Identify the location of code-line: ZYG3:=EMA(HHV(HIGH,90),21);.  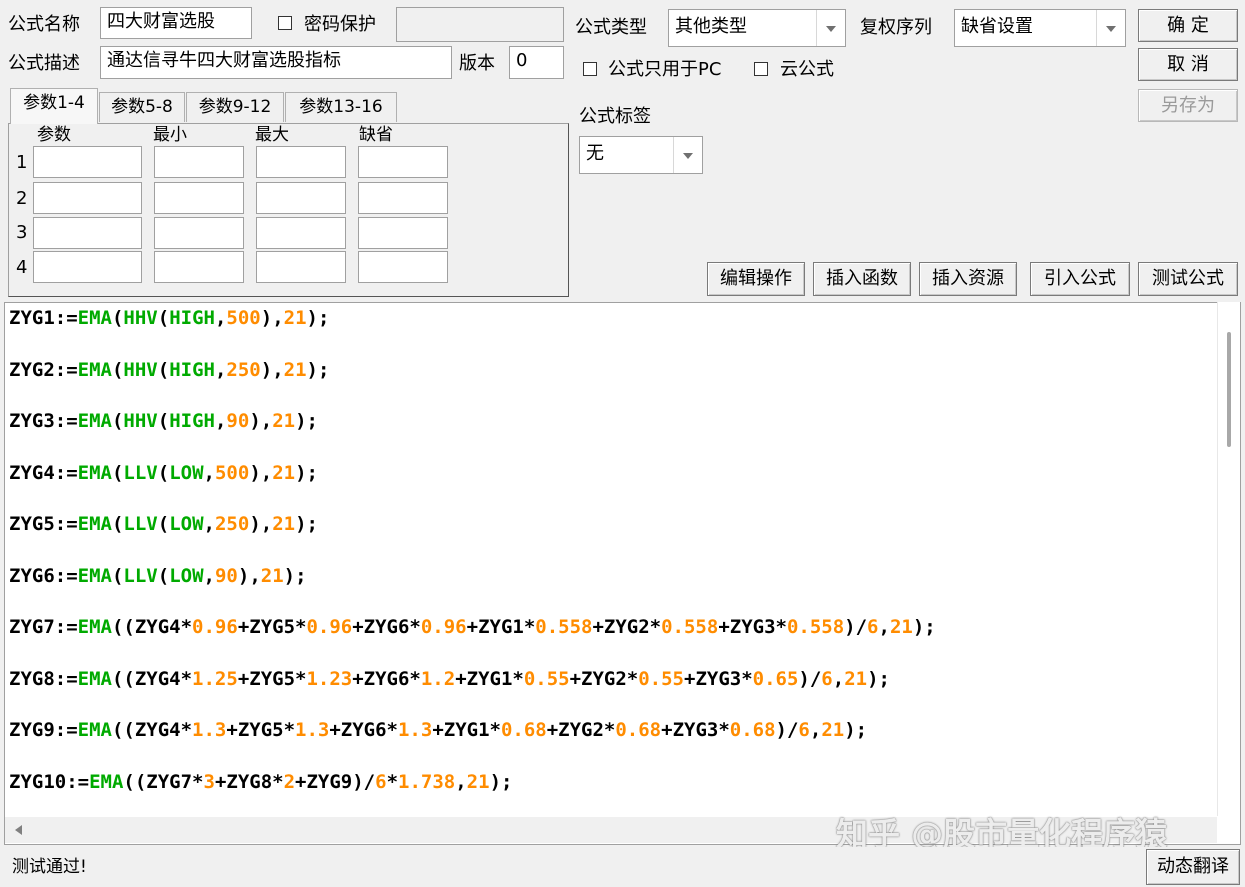
(163, 421).